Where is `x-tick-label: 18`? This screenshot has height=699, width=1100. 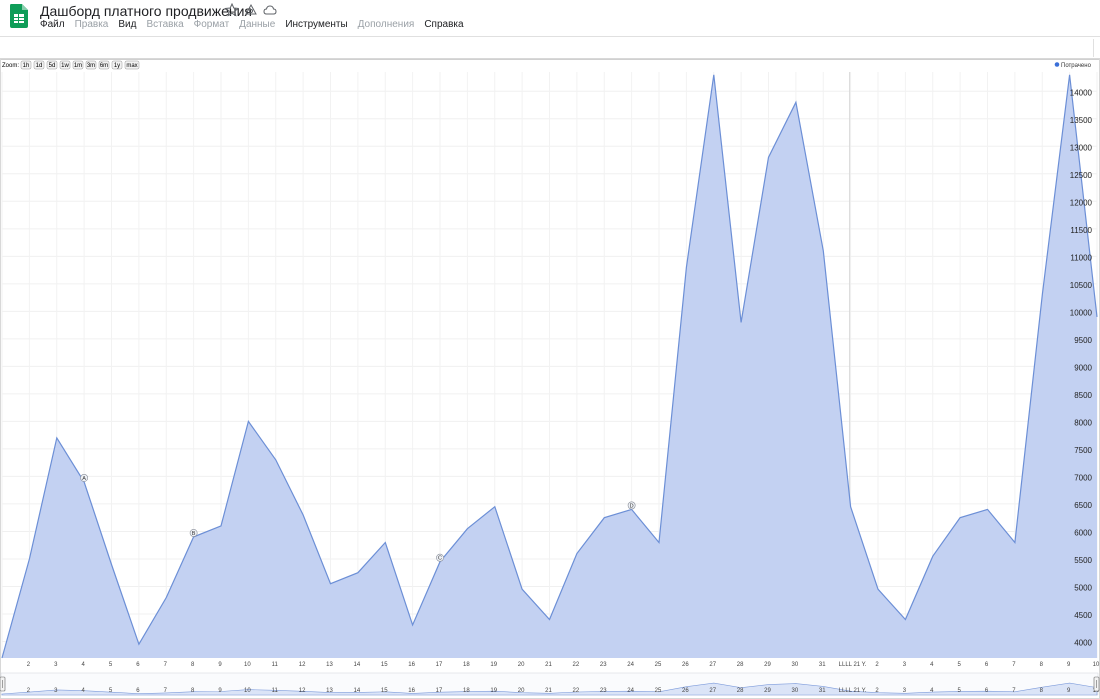
x-tick-label: 18 is located at coordinates (466, 665).